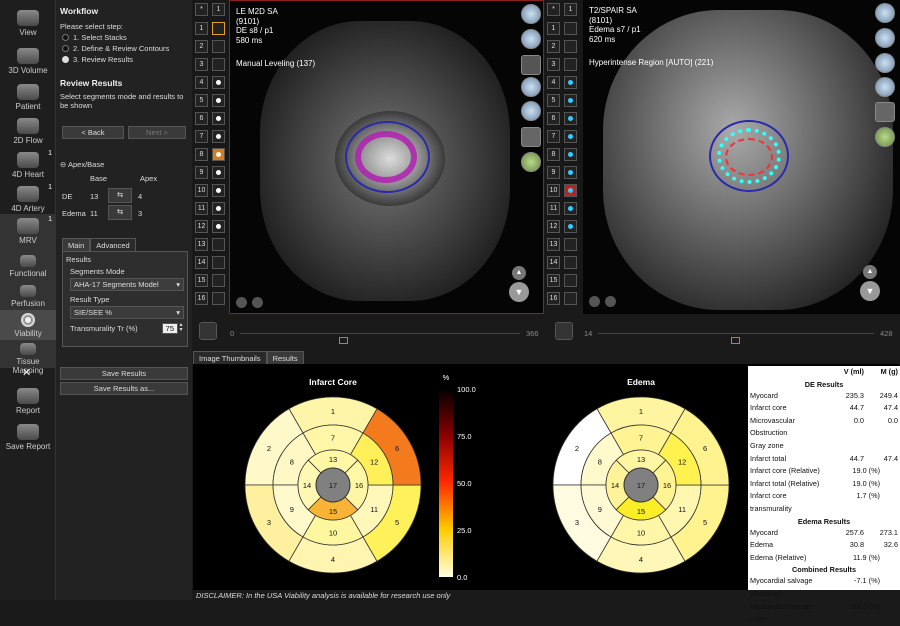 The width and height of the screenshot is (900, 626). I want to click on slice-number: 5, so click(553, 100).